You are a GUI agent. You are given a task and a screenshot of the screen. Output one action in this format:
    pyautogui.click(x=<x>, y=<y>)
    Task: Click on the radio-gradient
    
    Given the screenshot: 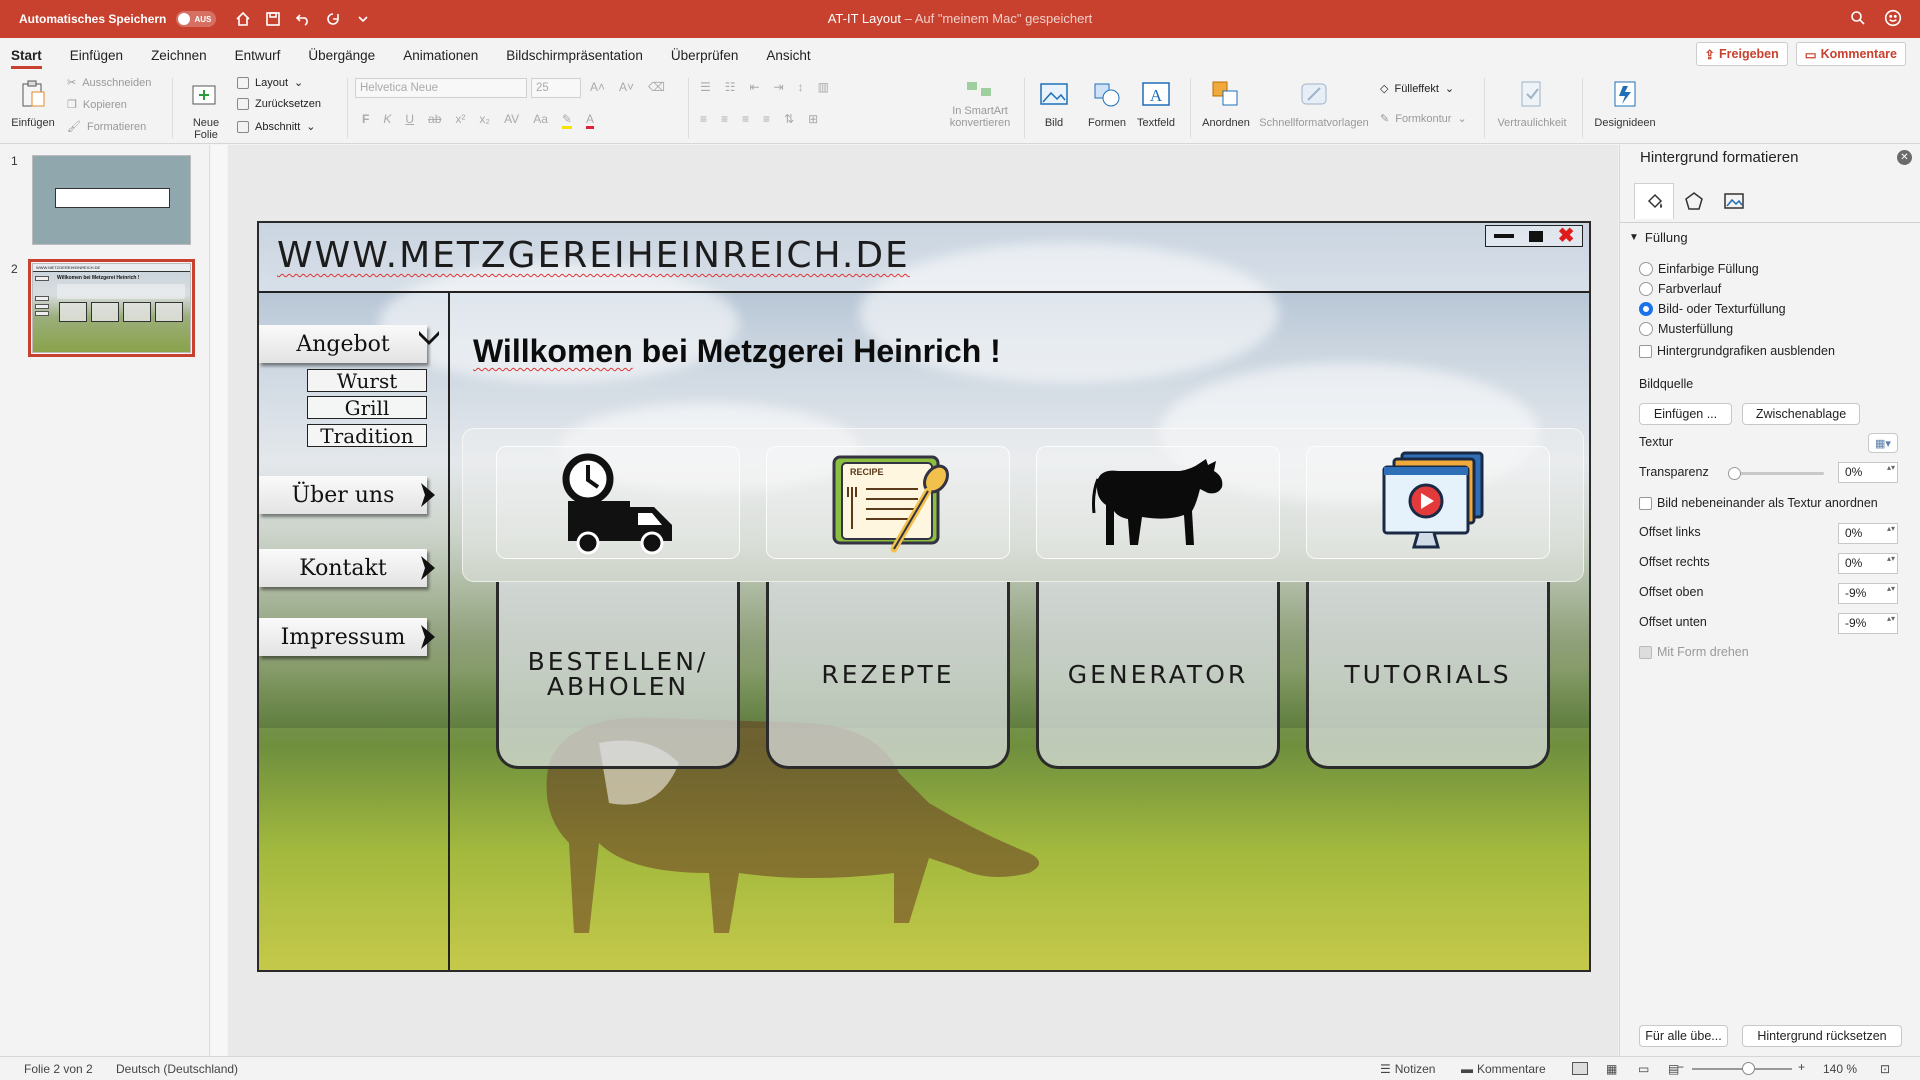 What is the action you would take?
    pyautogui.click(x=1646, y=289)
    